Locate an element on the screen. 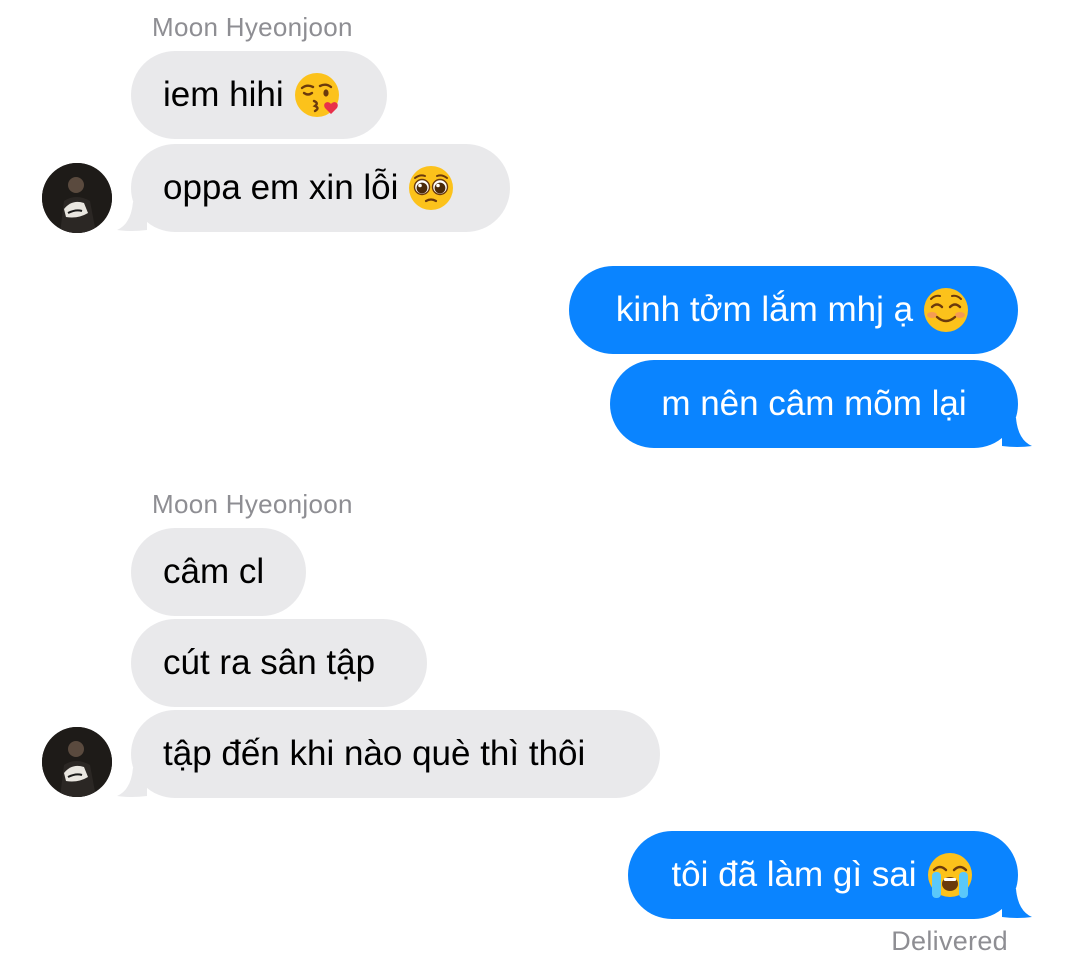 This screenshot has width=1080, height=969. outgoing-message-bubble: tôi đã làm gì sai is located at coordinates (823, 875).